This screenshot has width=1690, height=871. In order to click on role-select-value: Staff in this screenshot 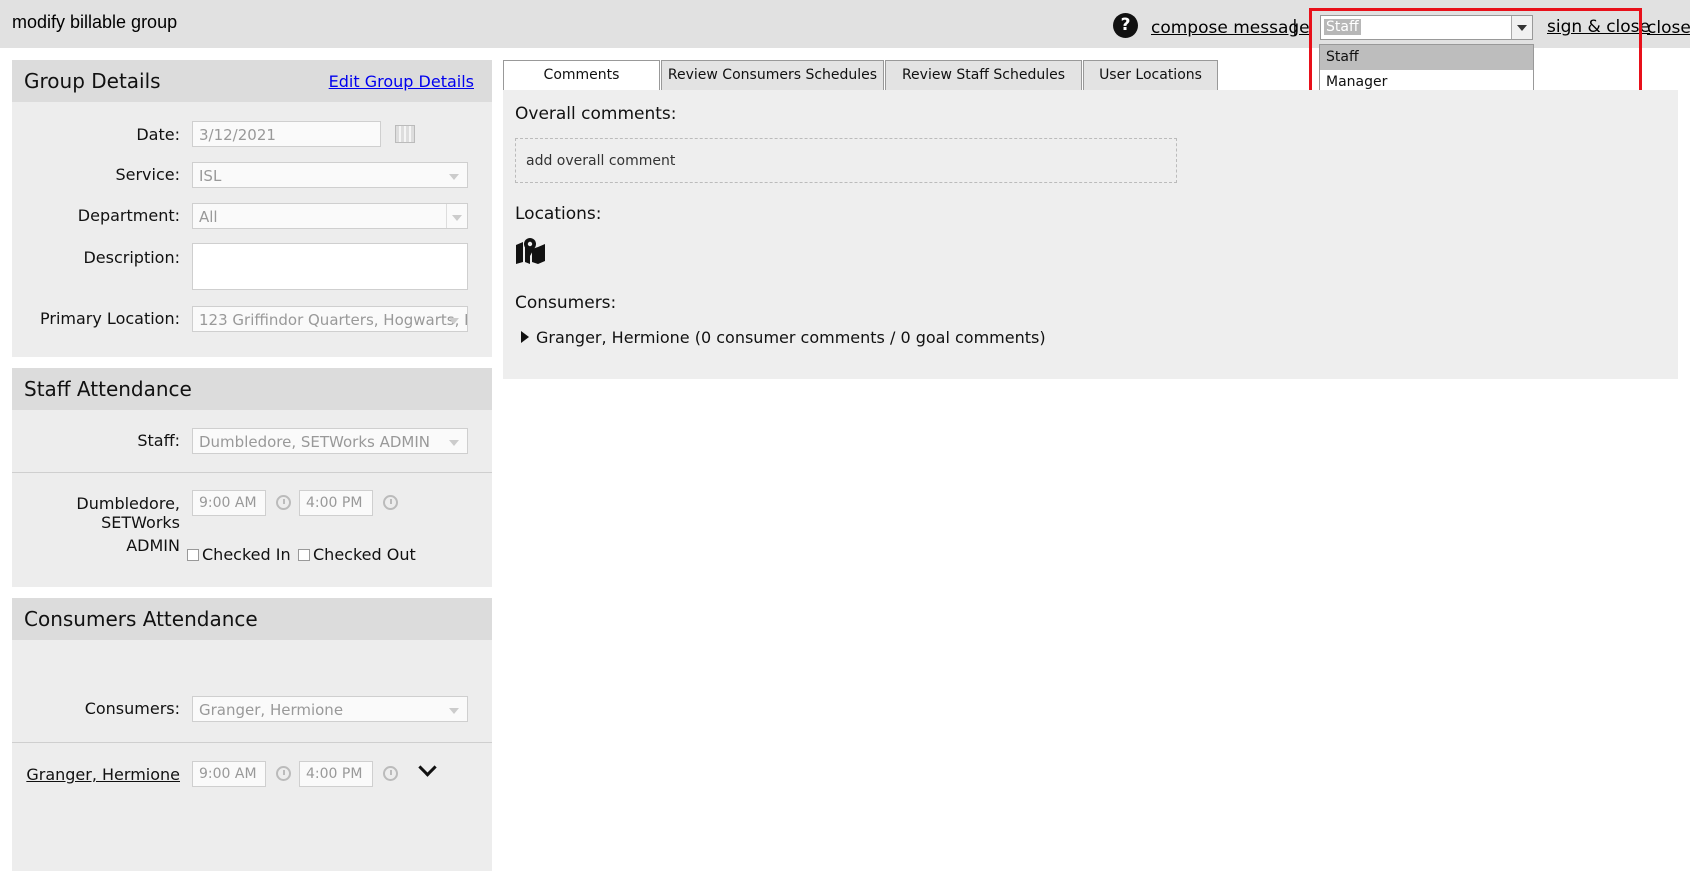, I will do `click(1342, 27)`.